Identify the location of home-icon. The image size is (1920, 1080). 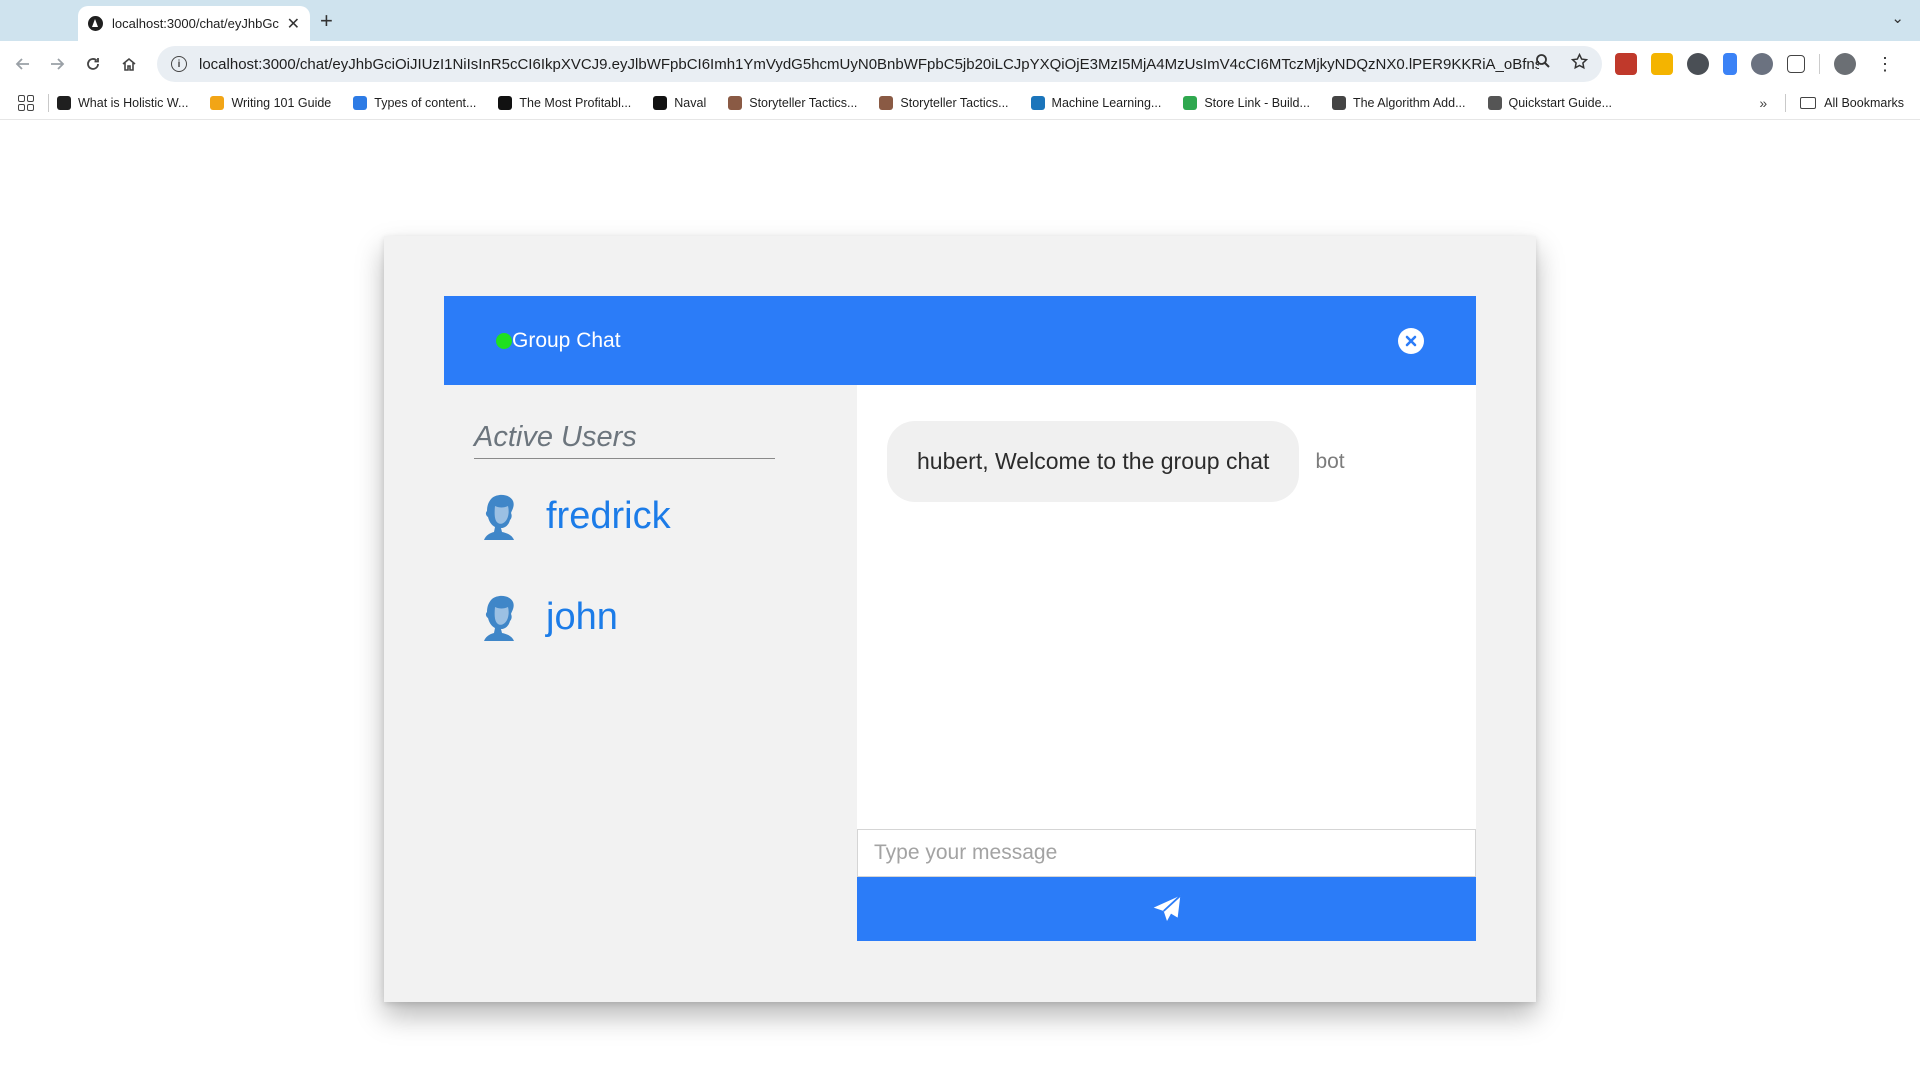
(129, 64).